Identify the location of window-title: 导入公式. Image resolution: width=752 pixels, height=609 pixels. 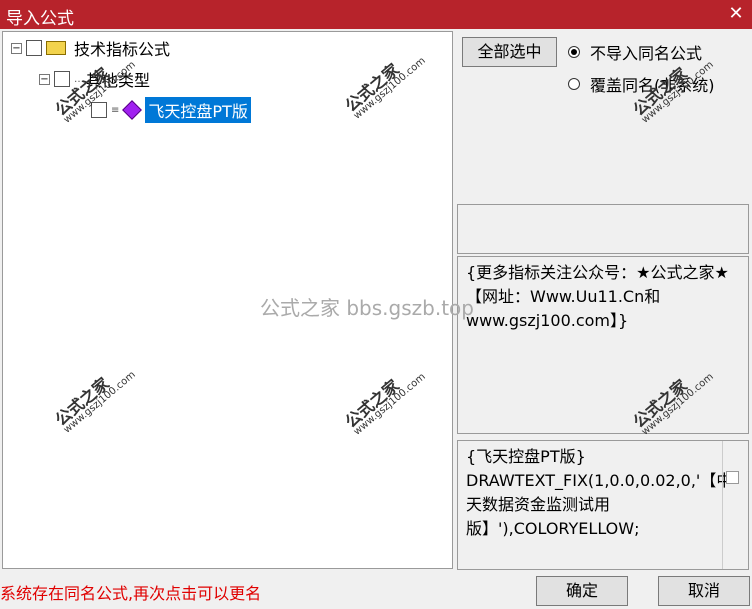
(40, 19).